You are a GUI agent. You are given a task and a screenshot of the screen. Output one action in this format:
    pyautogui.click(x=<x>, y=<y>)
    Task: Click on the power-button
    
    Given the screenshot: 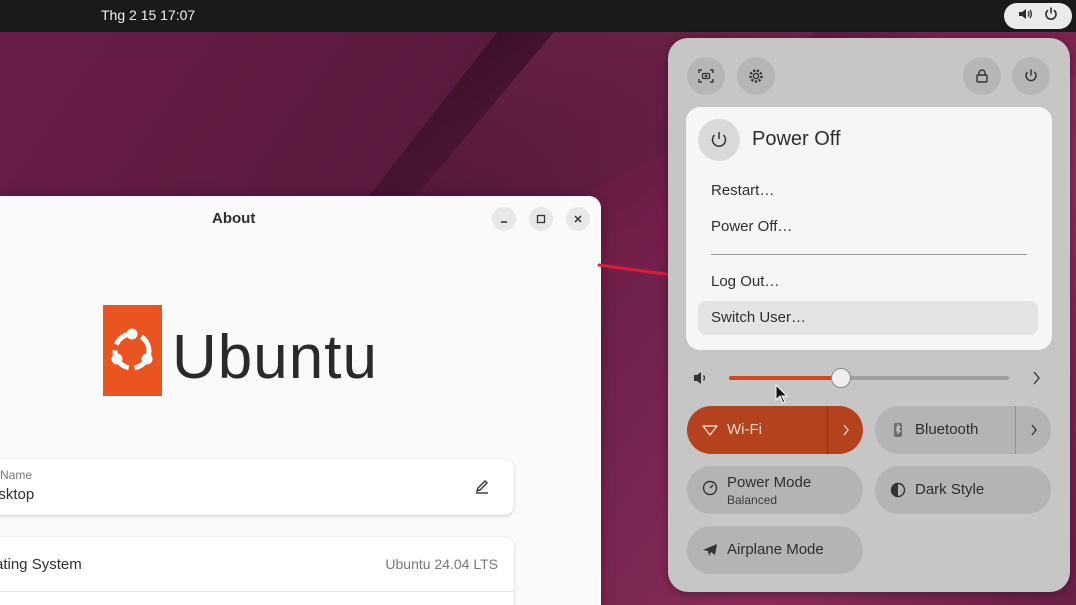 What is the action you would take?
    pyautogui.click(x=1031, y=76)
    